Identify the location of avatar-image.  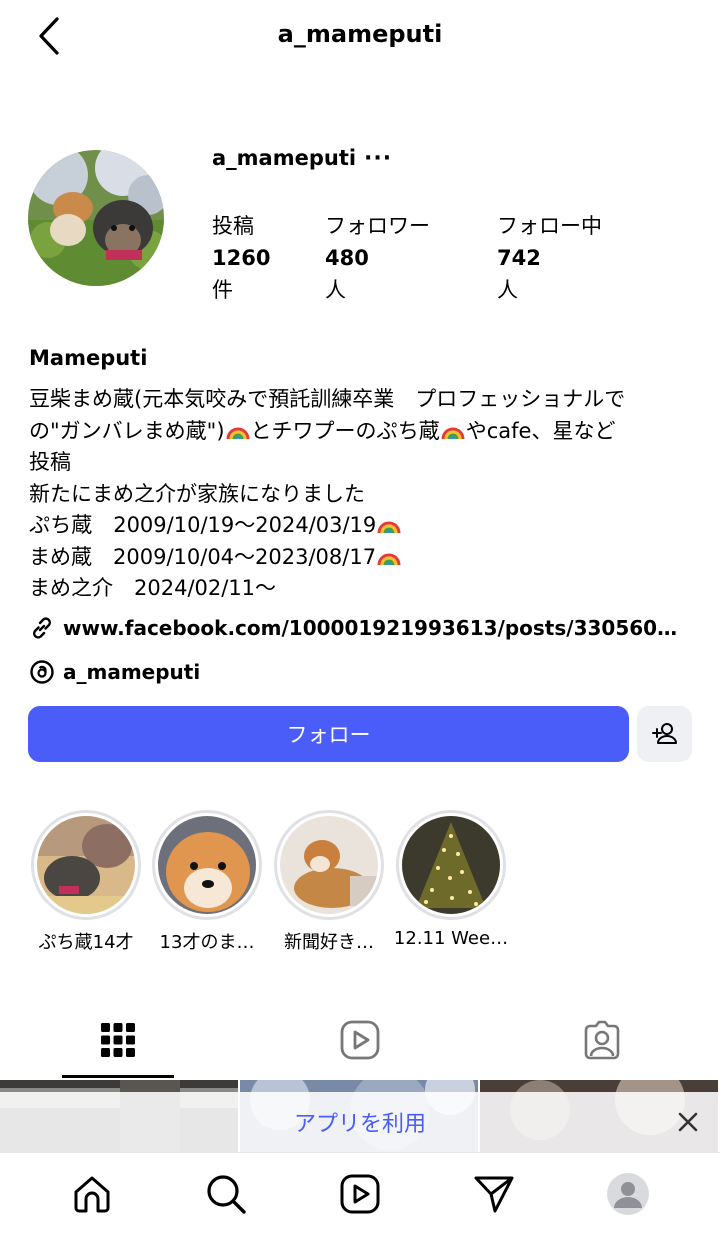
(96, 218).